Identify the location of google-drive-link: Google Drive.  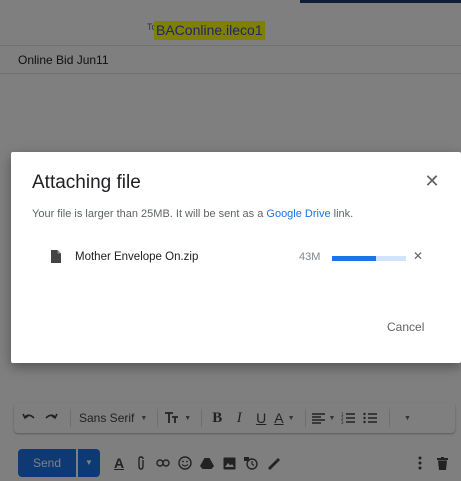
(298, 214).